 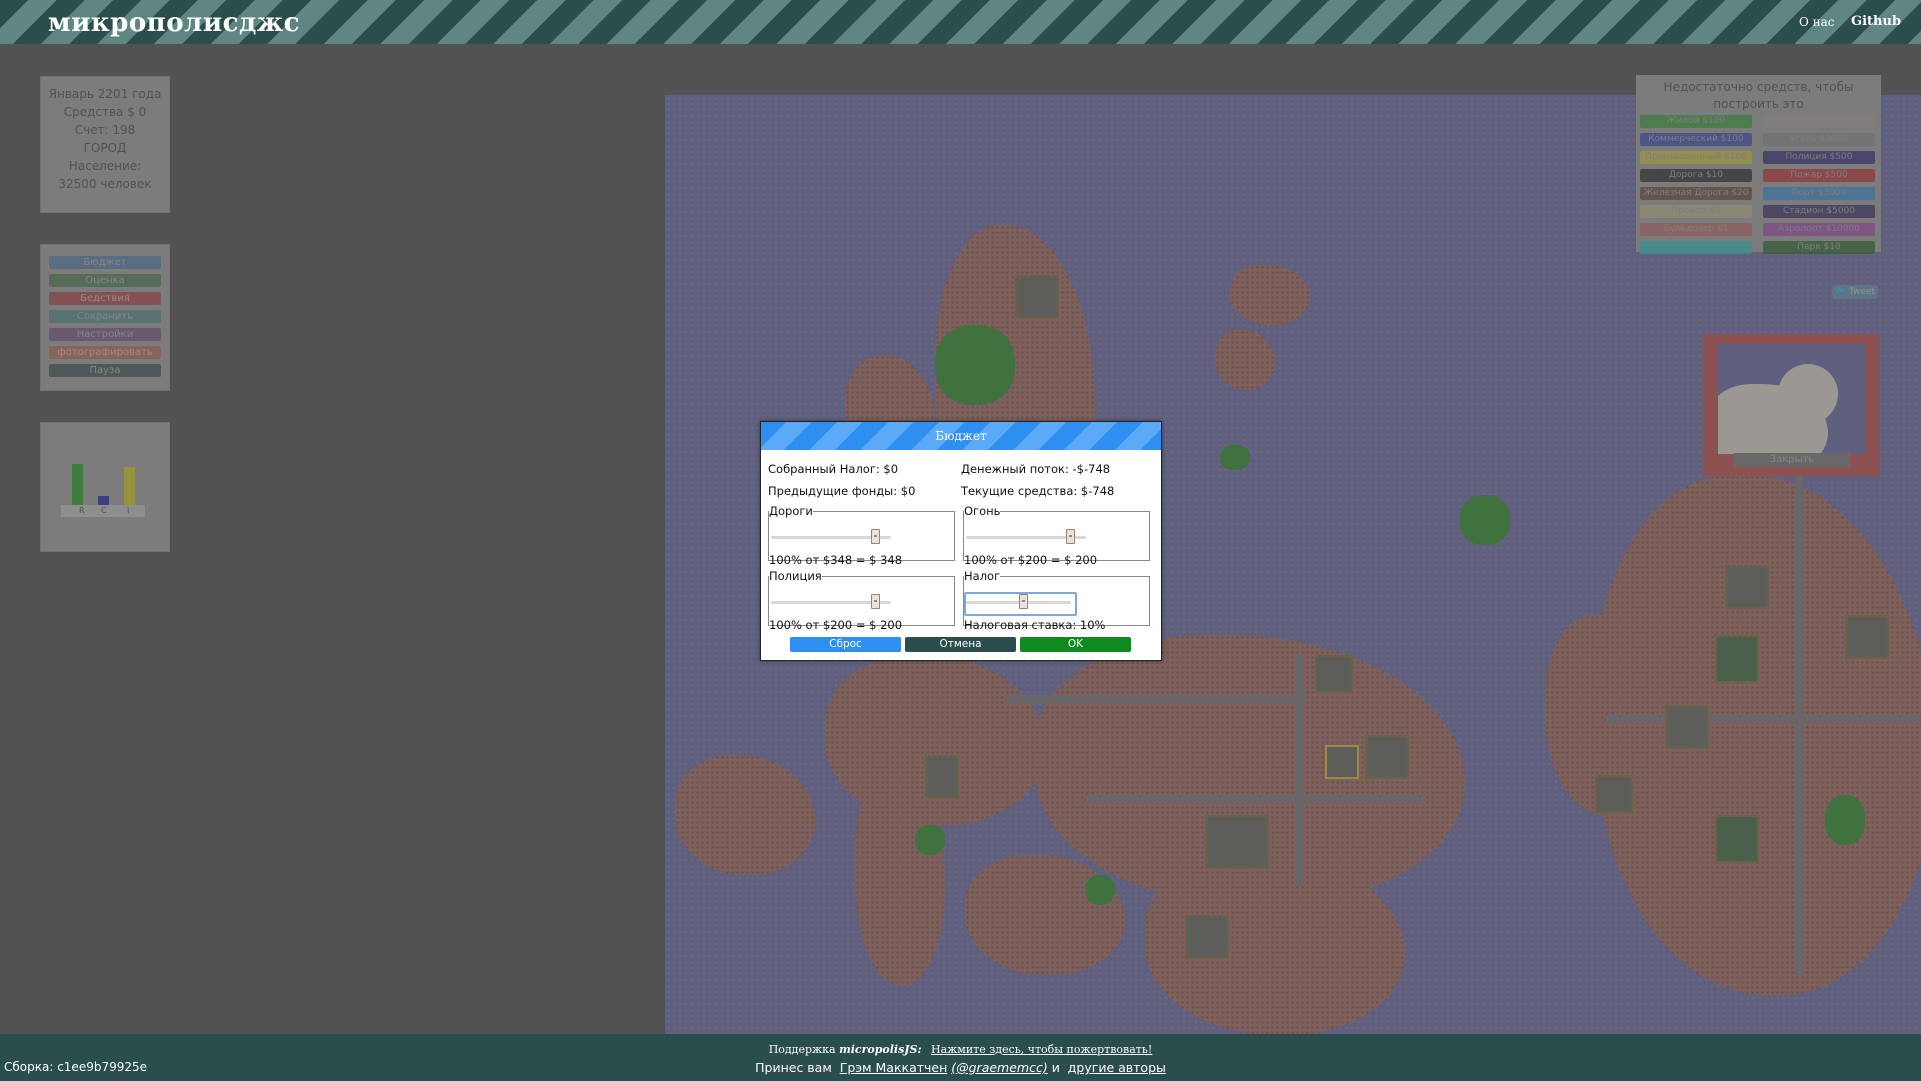 I want to click on rci-label-c: C, so click(x=104, y=510).